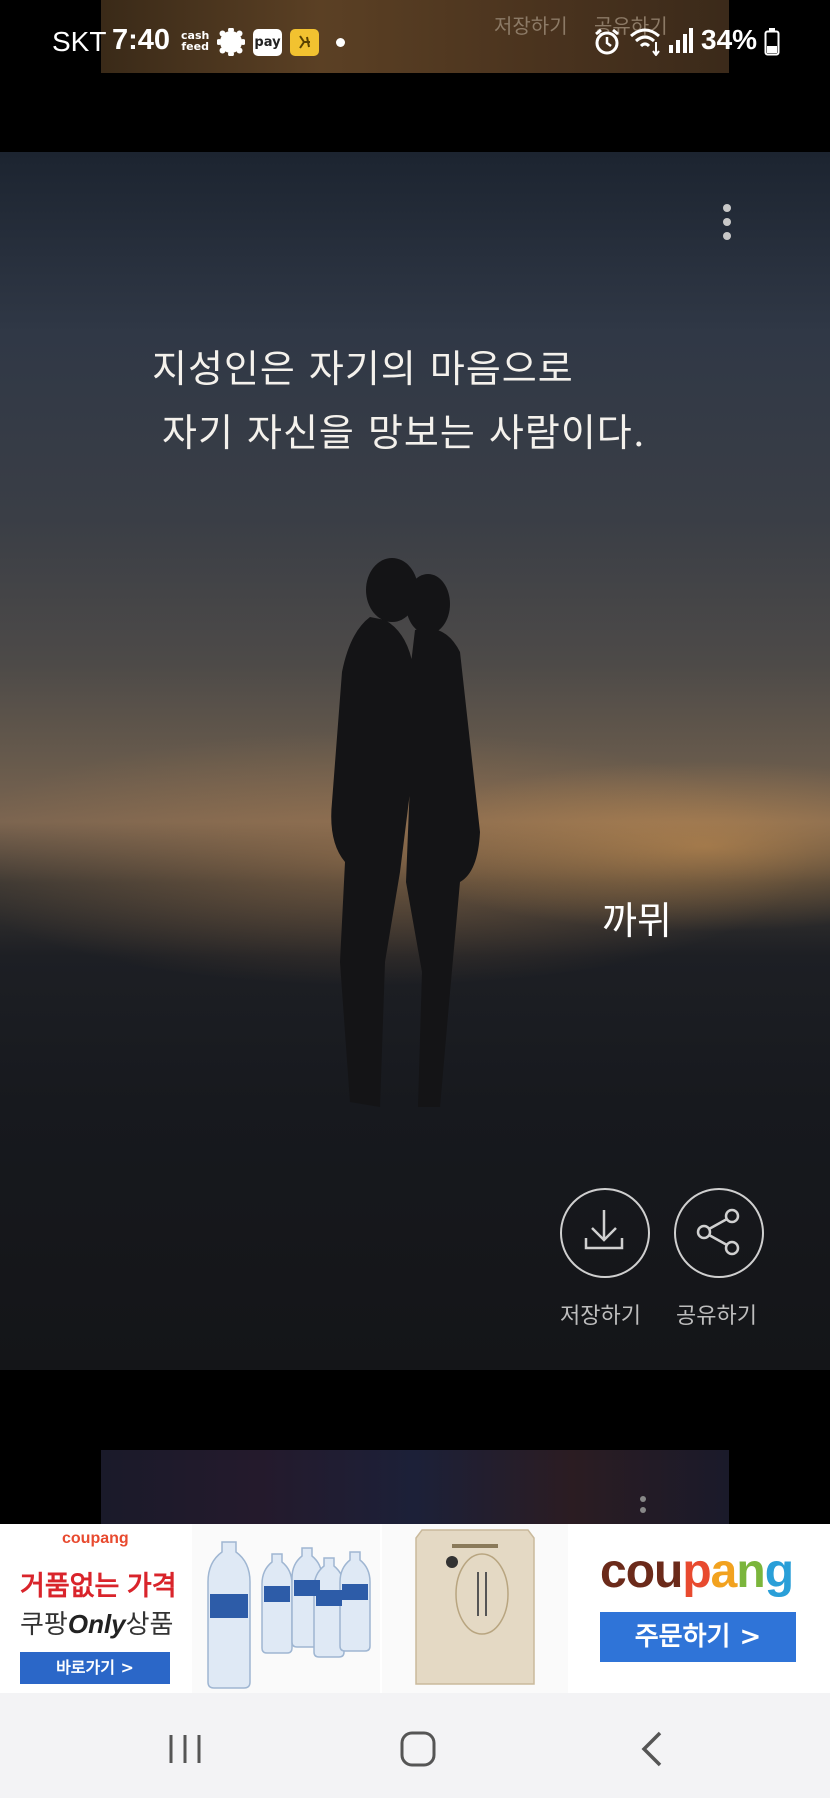 This screenshot has height=1798, width=830. What do you see at coordinates (415, 43) in the screenshot?
I see `status-bar: 저장하기 공유하기 SKT 7:40 cash feed pay 34%` at bounding box center [415, 43].